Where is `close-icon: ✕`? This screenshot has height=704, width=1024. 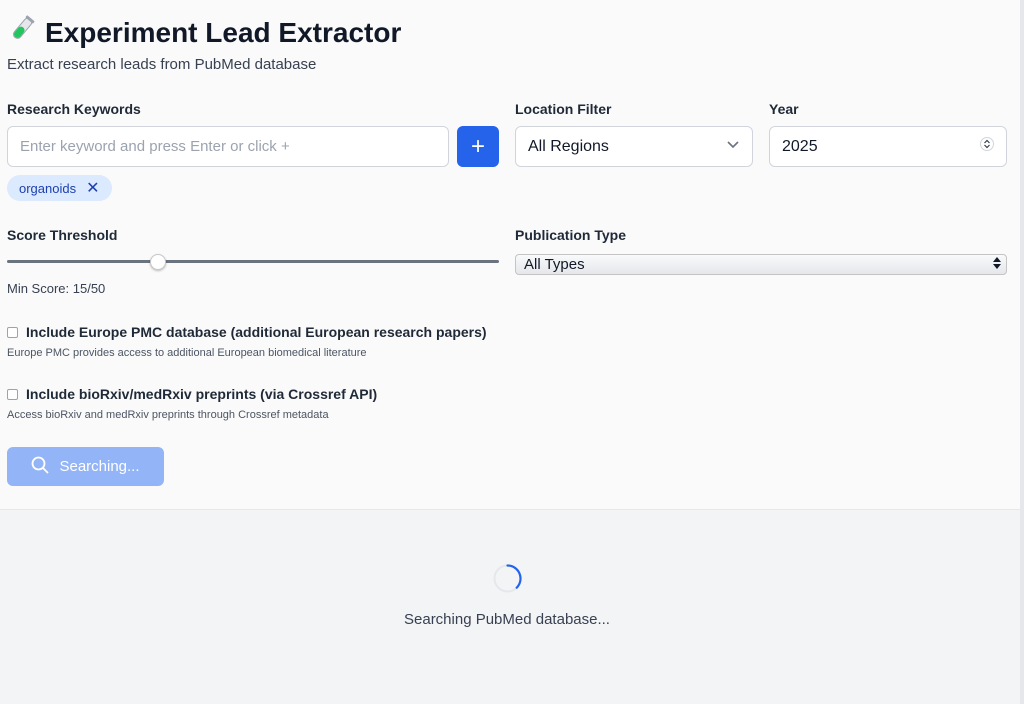 close-icon: ✕ is located at coordinates (92, 188).